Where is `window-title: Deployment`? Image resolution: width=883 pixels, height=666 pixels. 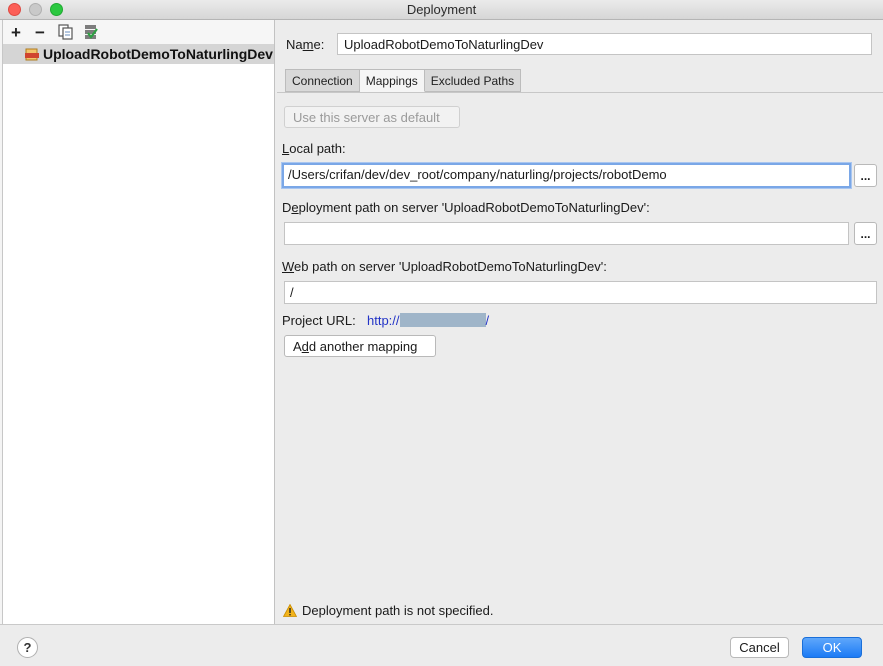
window-title: Deployment is located at coordinates (441, 9).